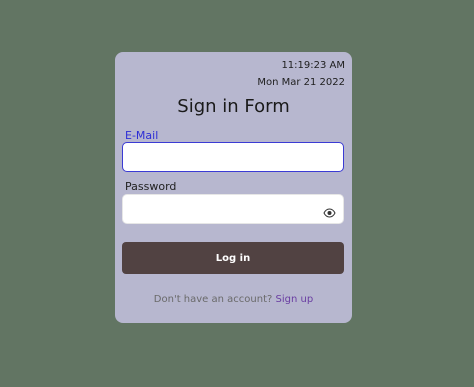 The height and width of the screenshot is (387, 474). What do you see at coordinates (151, 186) in the screenshot?
I see `password-label: Password` at bounding box center [151, 186].